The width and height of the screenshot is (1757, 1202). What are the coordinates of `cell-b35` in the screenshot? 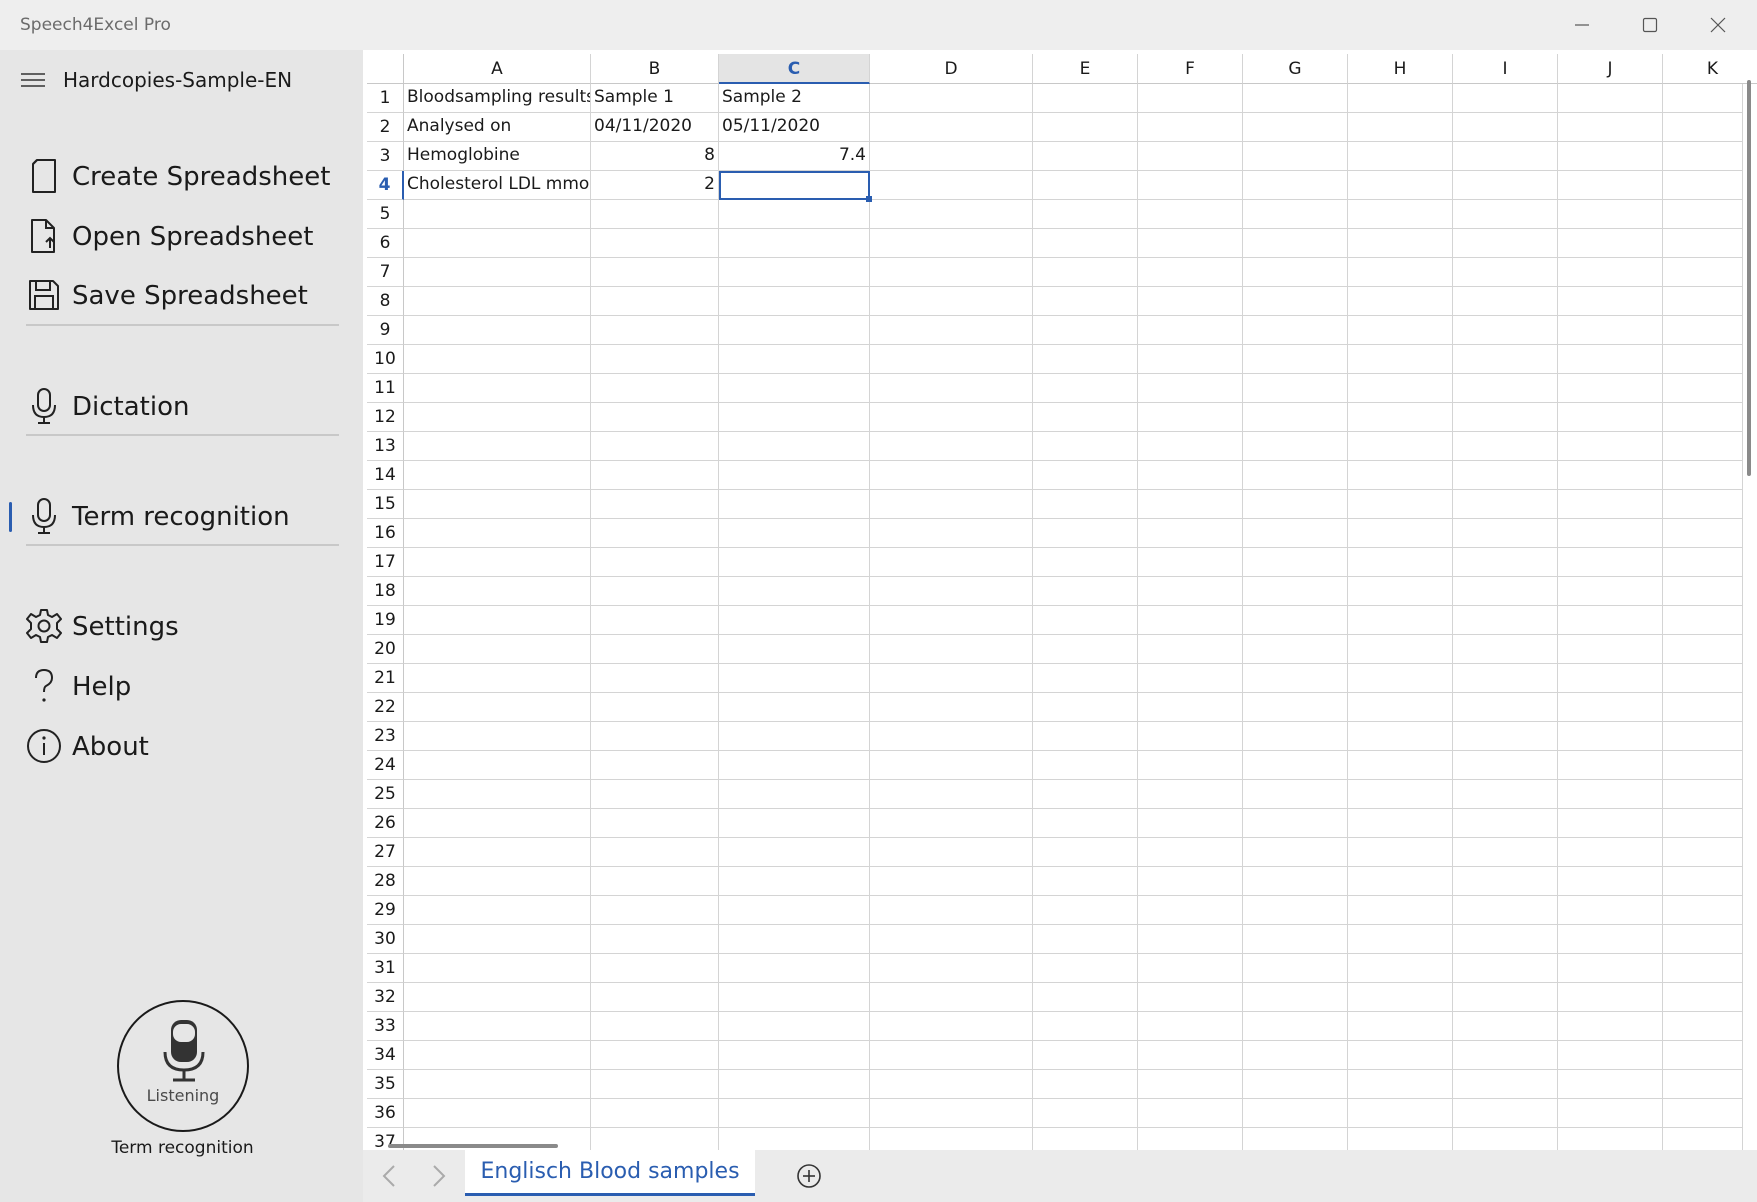 It's located at (655, 1084).